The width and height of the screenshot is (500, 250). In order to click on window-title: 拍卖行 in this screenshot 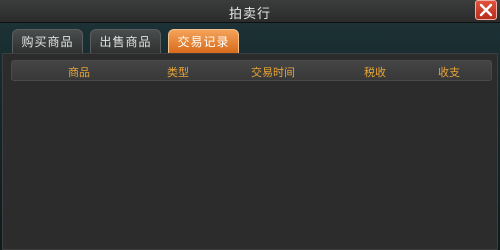, I will do `click(249, 14)`.